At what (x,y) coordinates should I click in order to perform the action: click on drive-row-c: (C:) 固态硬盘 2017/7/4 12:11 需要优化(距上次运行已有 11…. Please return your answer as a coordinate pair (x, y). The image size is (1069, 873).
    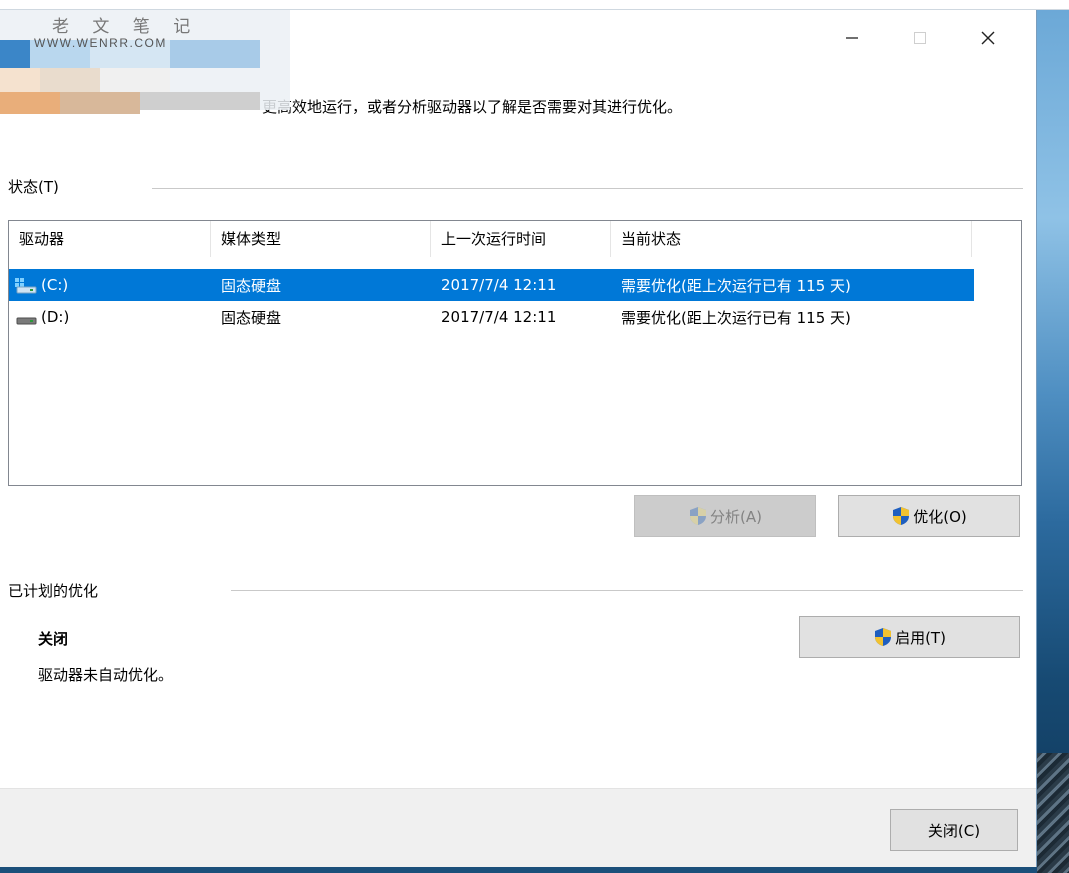
    Looking at the image, I should click on (491, 285).